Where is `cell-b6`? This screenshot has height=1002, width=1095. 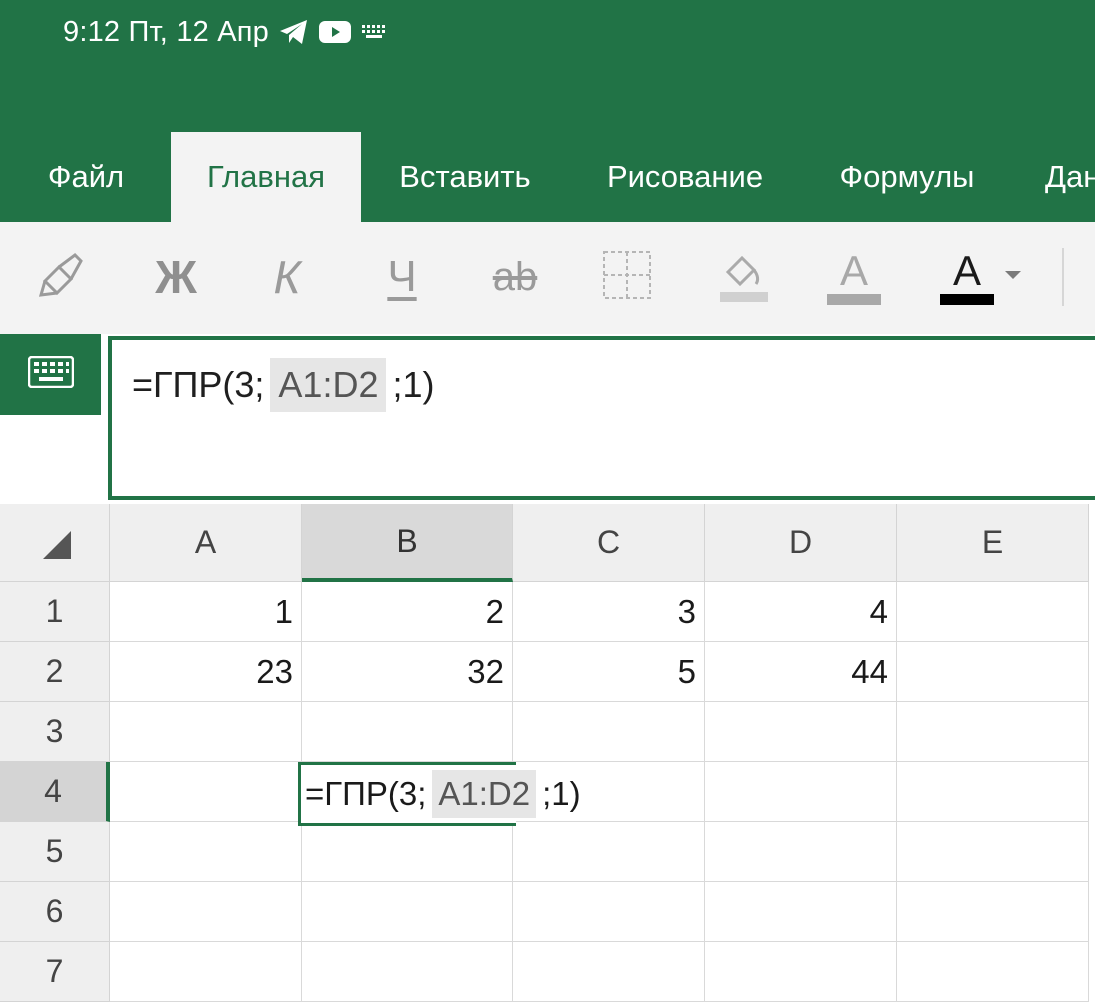
cell-b6 is located at coordinates (407, 912).